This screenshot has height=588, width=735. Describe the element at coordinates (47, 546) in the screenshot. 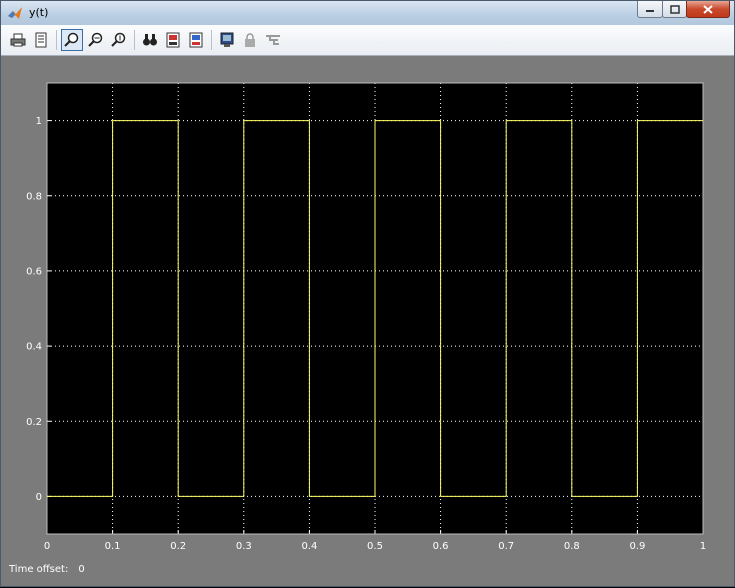

I see `x-tick-label: 0` at that location.